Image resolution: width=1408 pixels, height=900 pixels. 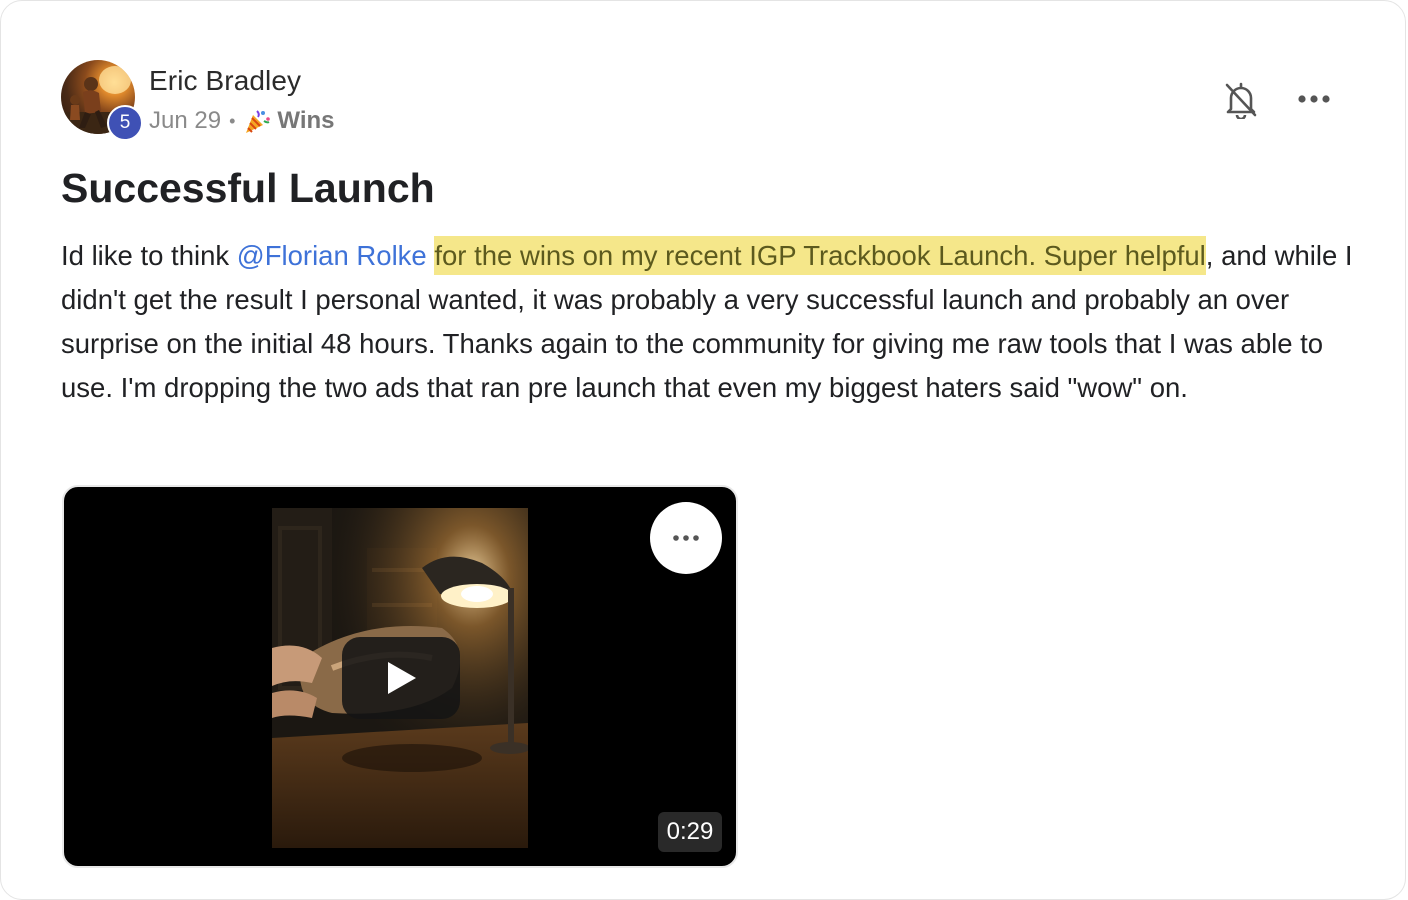 I want to click on post-meta: Jun 29 • Wins, so click(x=242, y=121).